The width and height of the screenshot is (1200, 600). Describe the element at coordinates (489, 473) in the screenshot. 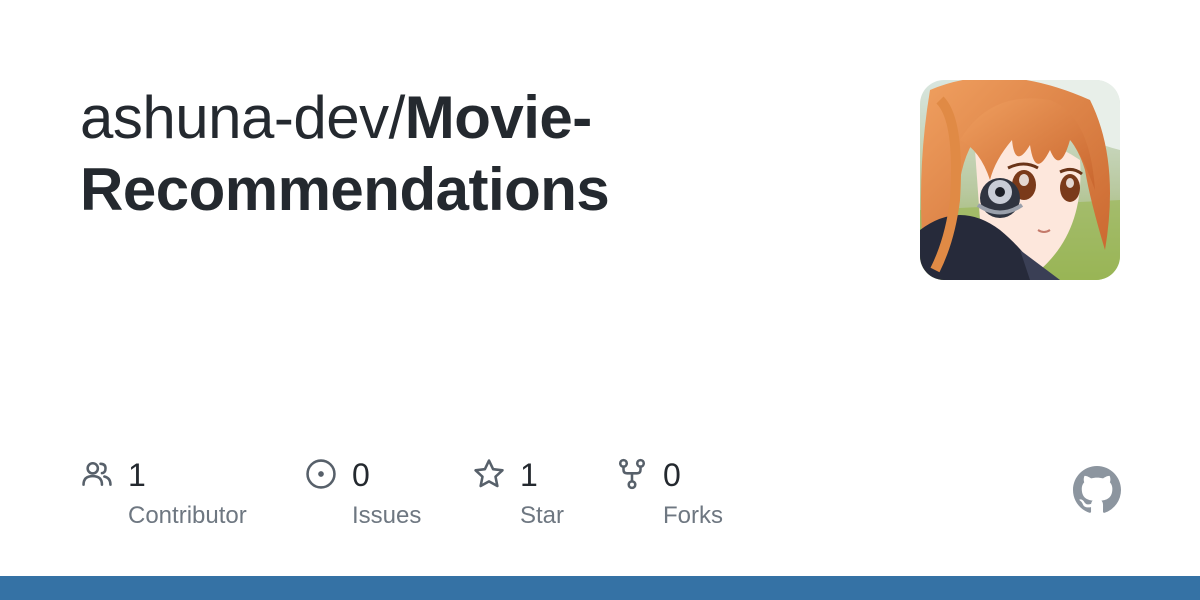

I see `star-icon` at that location.